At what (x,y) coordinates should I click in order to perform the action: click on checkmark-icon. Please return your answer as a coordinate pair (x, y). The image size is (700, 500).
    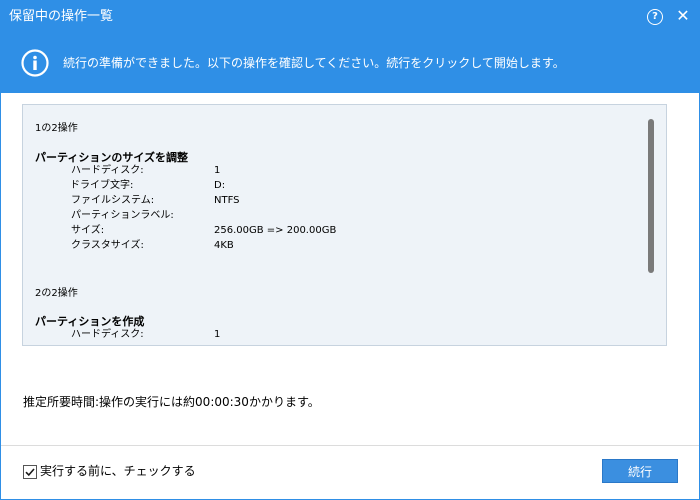
    Looking at the image, I should click on (30, 472).